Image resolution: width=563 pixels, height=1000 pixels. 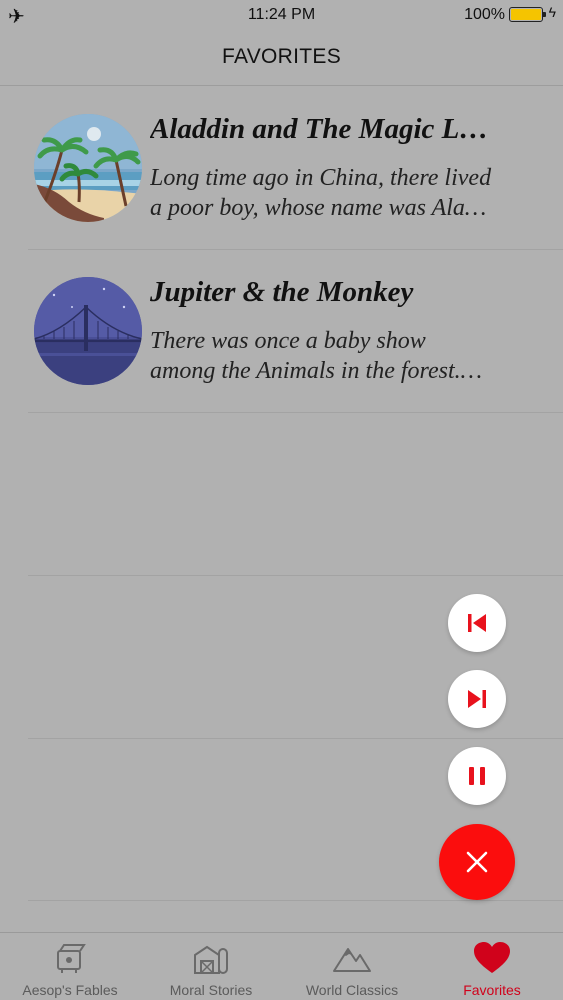 I want to click on skip-previous-icon, so click(x=477, y=623).